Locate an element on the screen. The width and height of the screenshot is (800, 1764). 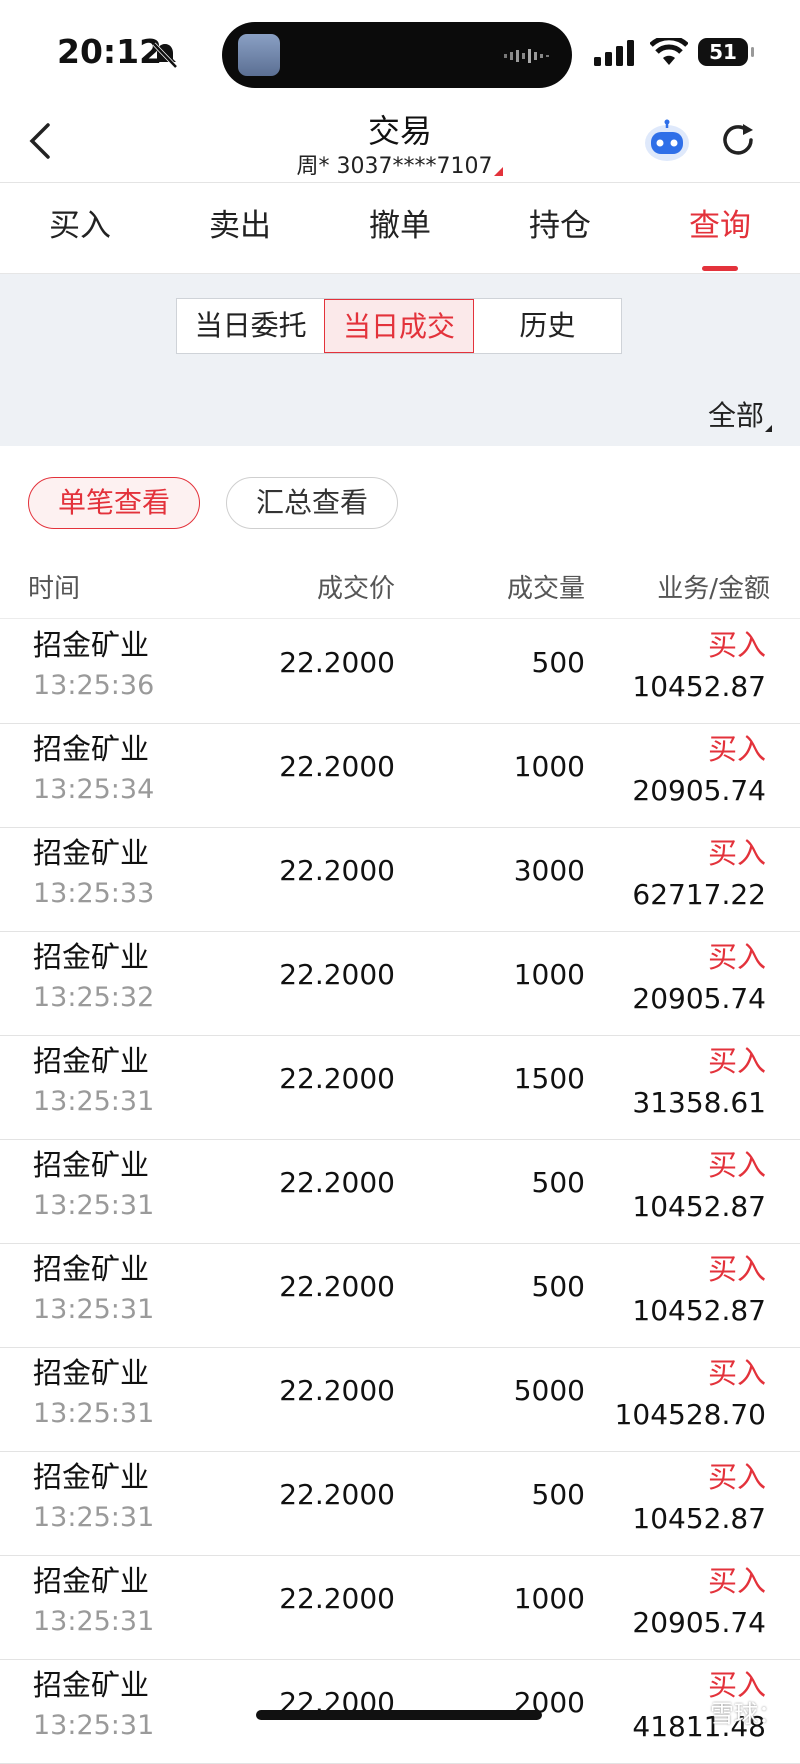
trade-qty: 3000 is located at coordinates (549, 870).